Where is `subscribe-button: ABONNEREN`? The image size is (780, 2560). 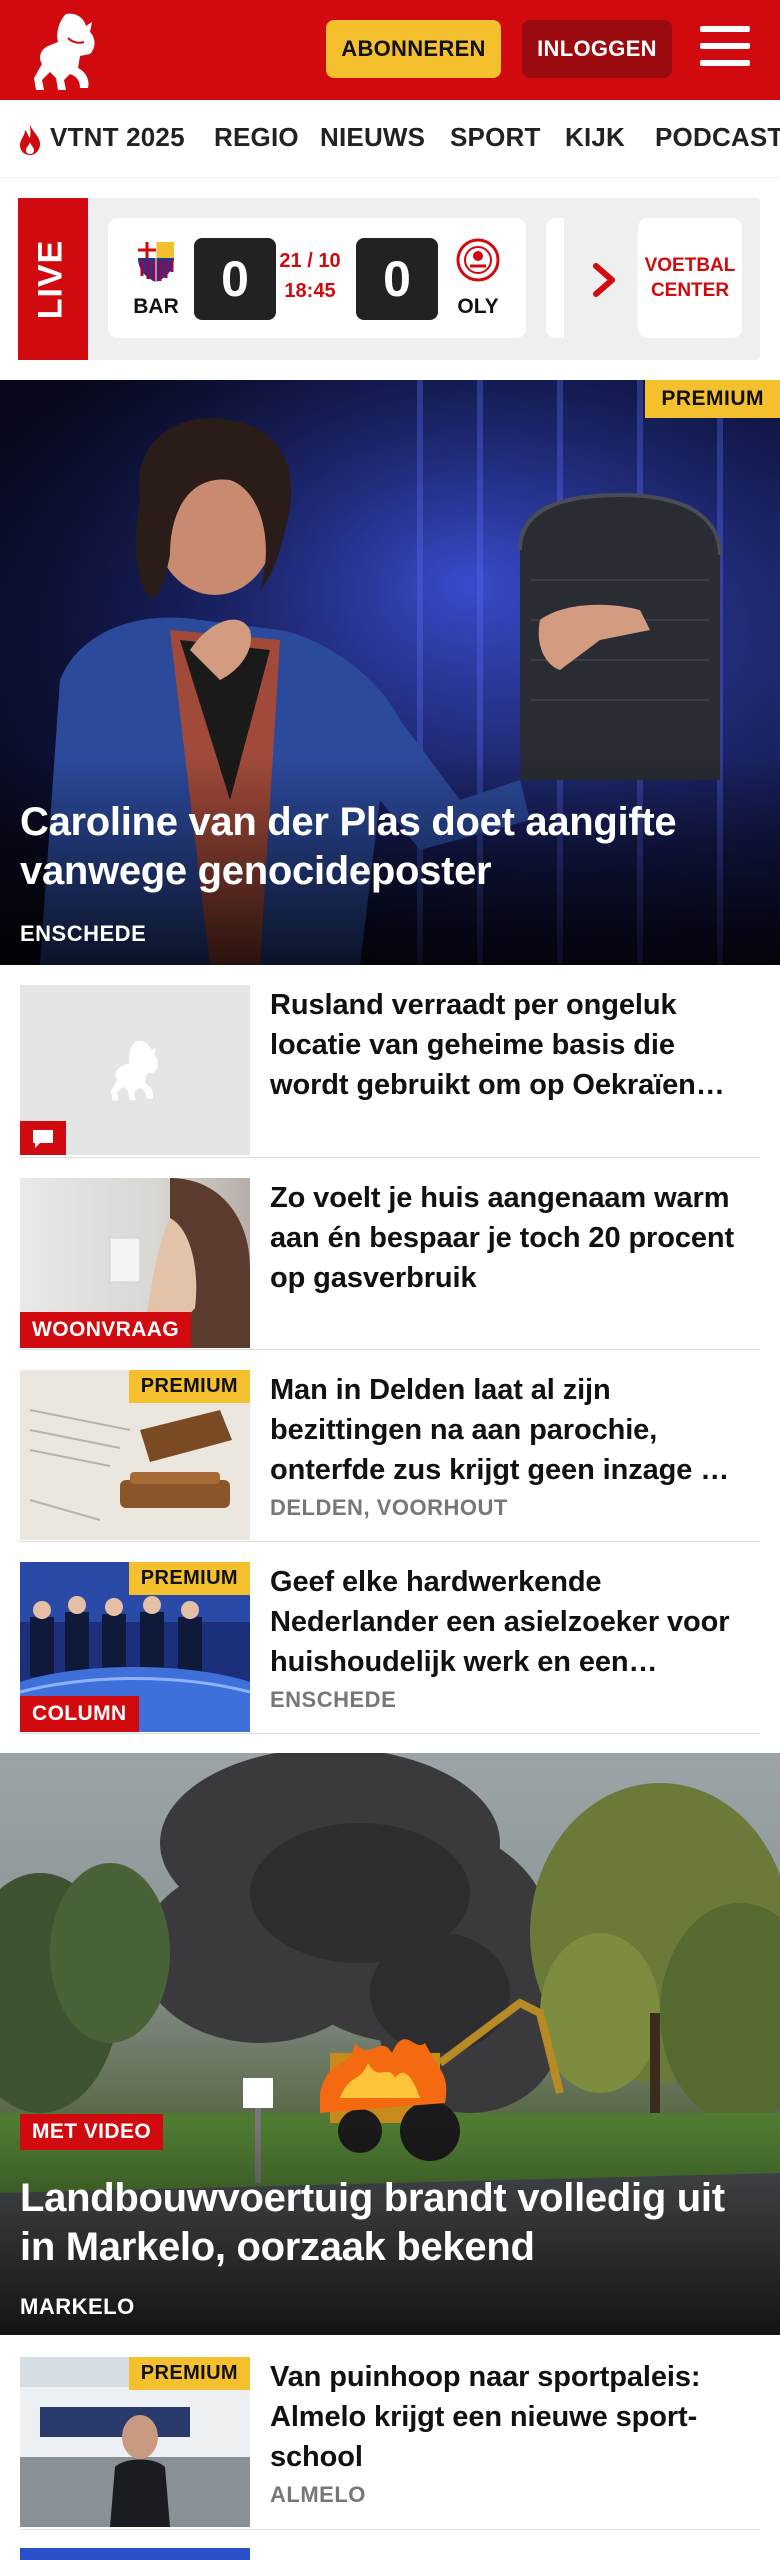
subscribe-button: ABONNEREN is located at coordinates (413, 49).